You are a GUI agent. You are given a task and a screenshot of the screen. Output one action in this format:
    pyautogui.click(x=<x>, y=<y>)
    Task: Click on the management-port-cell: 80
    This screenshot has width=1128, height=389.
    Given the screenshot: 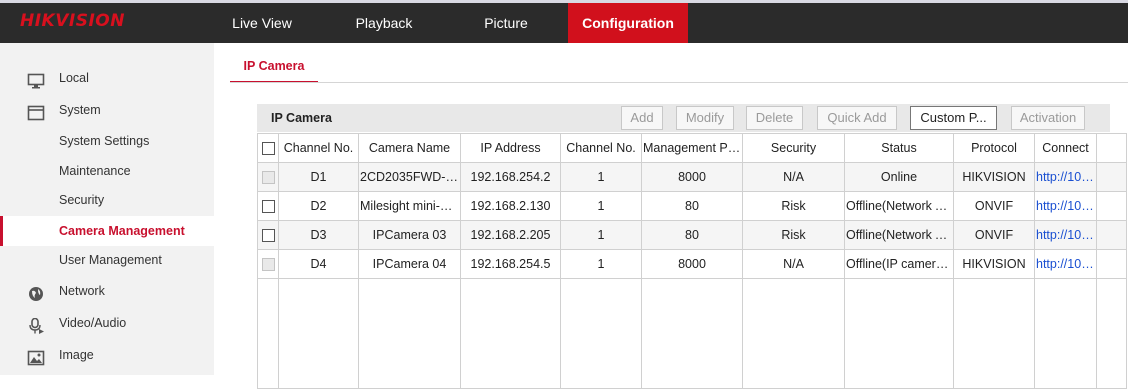 What is the action you would take?
    pyautogui.click(x=692, y=206)
    